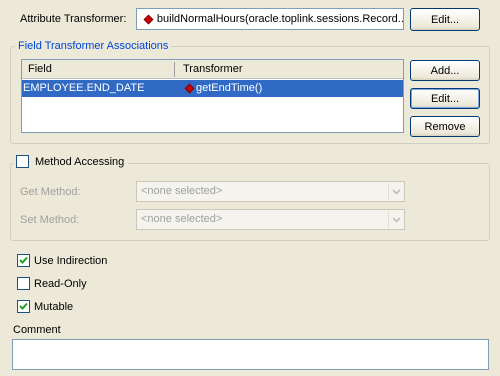  I want to click on row-transformer-cell: getEndTime(), so click(229, 88).